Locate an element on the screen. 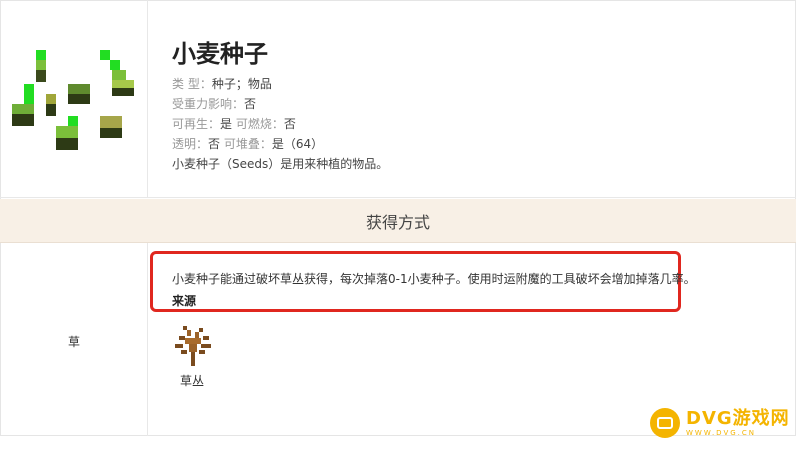  source-heading: 来源 is located at coordinates (184, 301).